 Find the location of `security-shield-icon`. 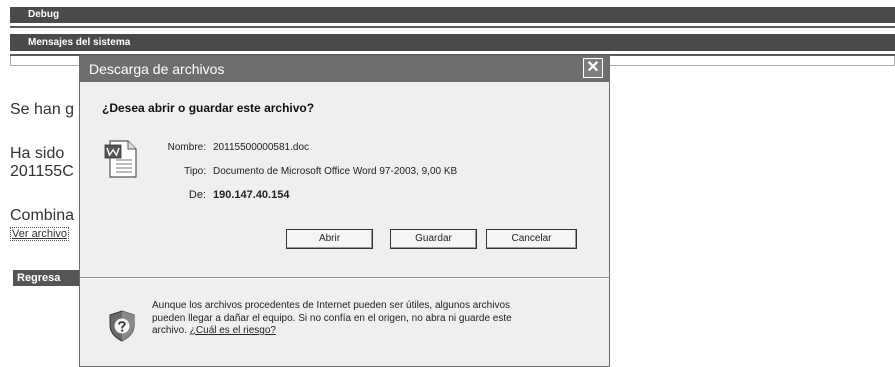

security-shield-icon is located at coordinates (122, 326).